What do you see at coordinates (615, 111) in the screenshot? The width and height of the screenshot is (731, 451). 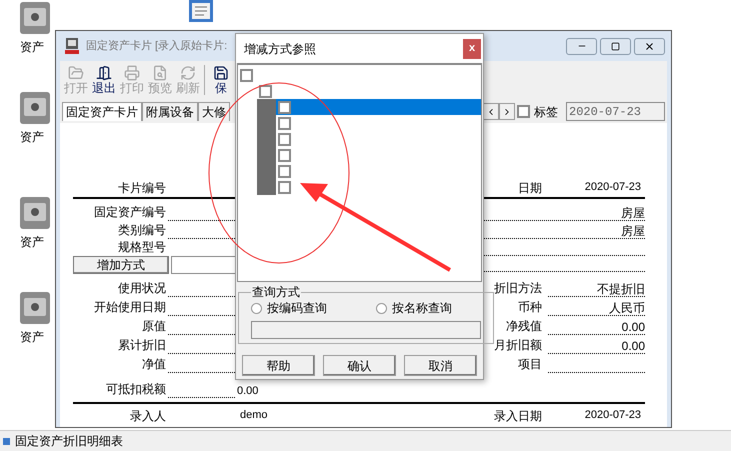 I see `tag-field: 2020-07-23` at bounding box center [615, 111].